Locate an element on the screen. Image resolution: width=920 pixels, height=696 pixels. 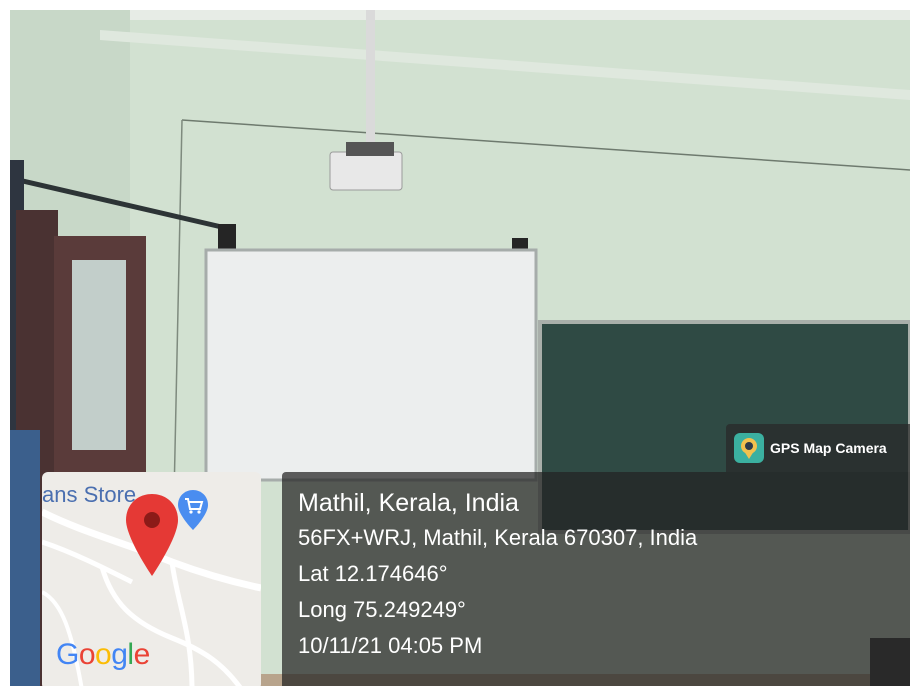
latitude-text: Lat 12.174646° is located at coordinates (373, 573).